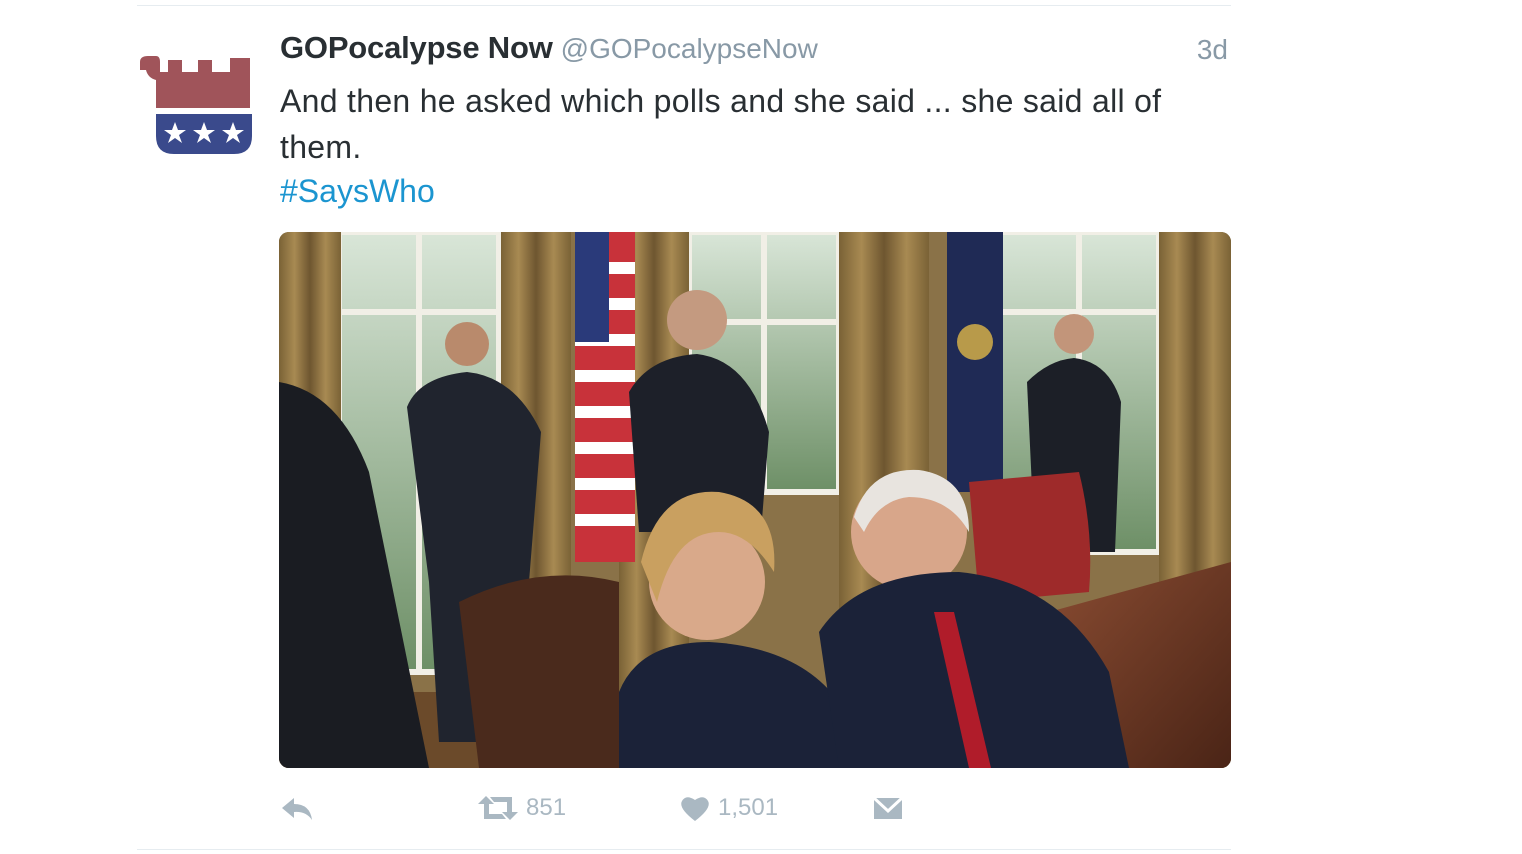 The height and width of the screenshot is (854, 1522). I want to click on tweet-header: GOPocalypse Now @GOPocalypseNow 3d, so click(755, 52).